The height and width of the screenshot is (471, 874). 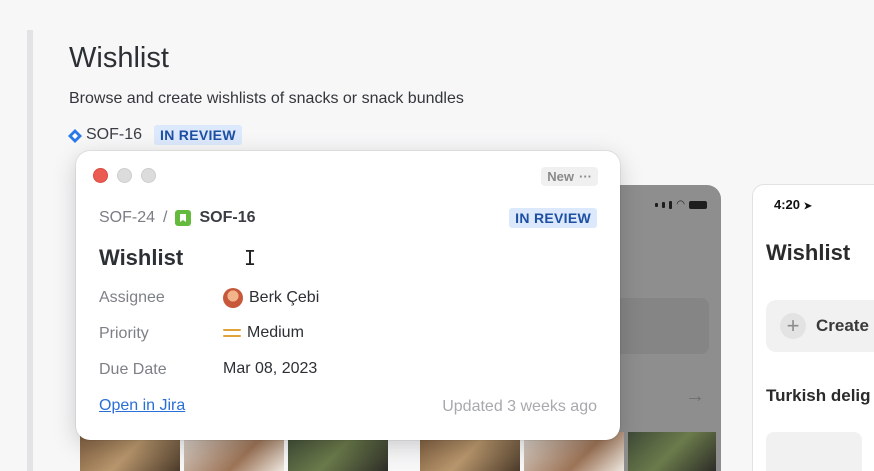 I want to click on status-badge: IN REVIEW, so click(x=198, y=135).